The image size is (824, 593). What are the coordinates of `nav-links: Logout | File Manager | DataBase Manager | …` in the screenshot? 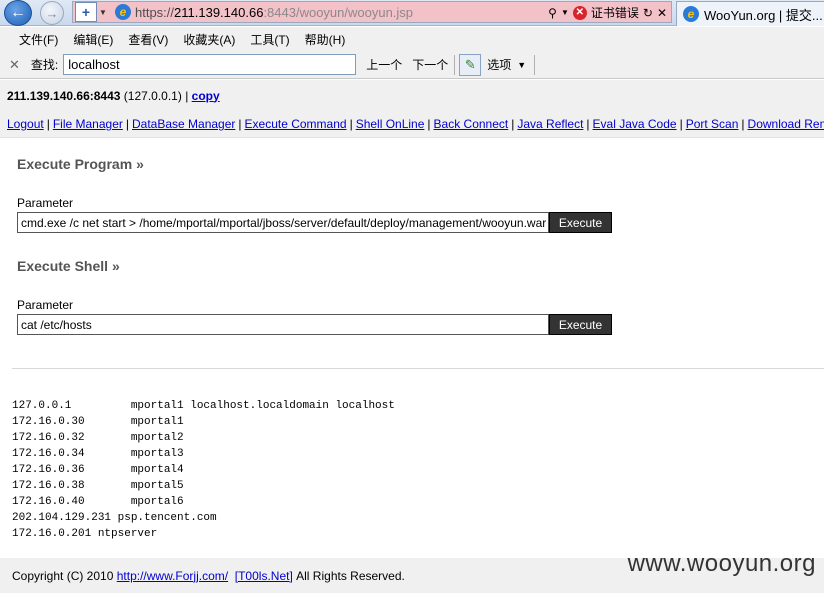 It's located at (412, 124).